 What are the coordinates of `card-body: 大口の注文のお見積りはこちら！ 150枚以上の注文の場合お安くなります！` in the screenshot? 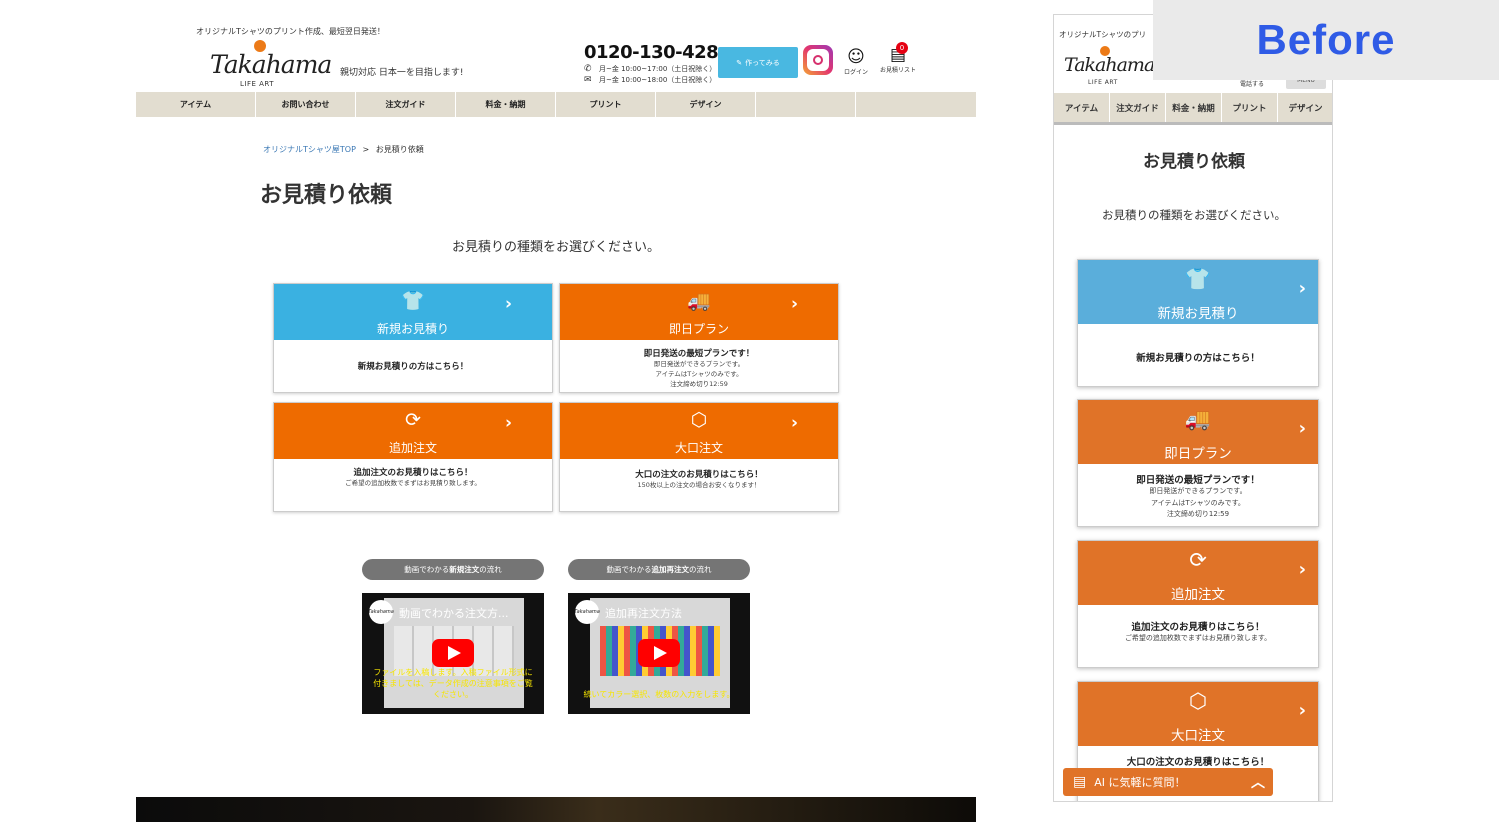 It's located at (699, 485).